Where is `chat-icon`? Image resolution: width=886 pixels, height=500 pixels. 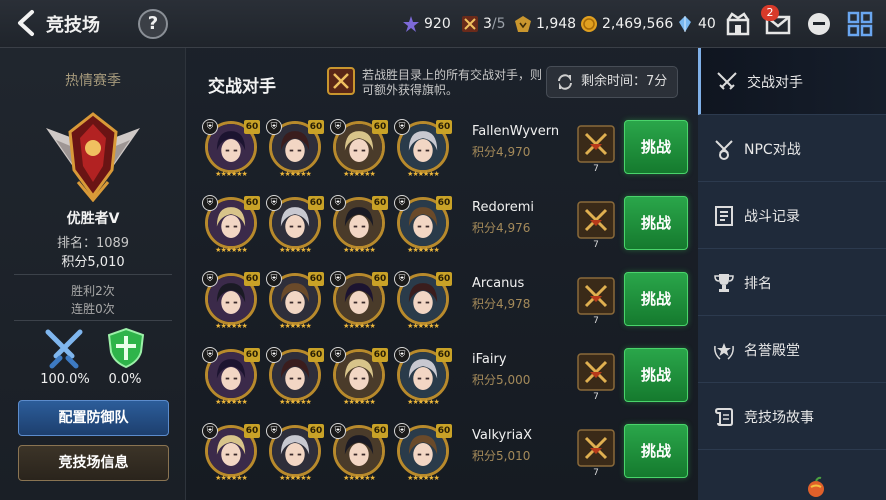
chat-icon is located at coordinates (819, 24).